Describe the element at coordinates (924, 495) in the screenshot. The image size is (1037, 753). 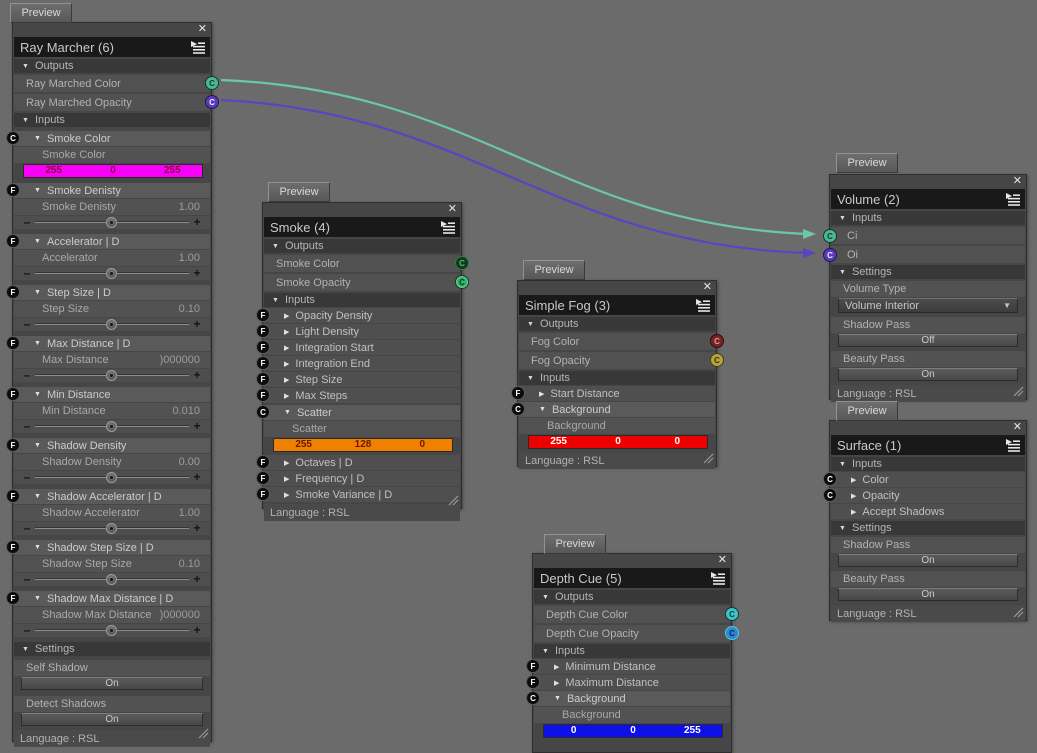
I see `input-row: C ▶ Opacity` at that location.